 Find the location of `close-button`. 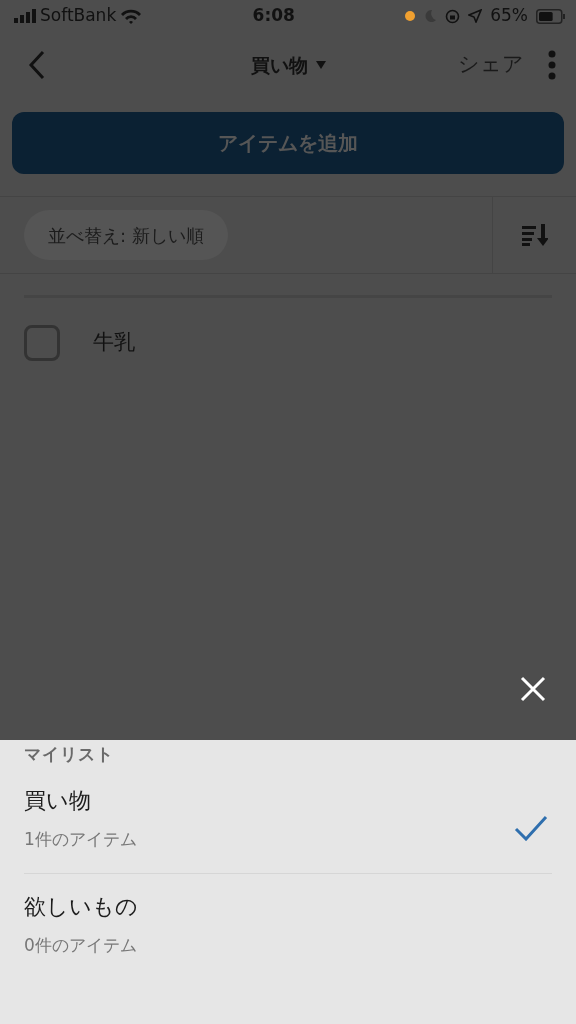

close-button is located at coordinates (533, 689).